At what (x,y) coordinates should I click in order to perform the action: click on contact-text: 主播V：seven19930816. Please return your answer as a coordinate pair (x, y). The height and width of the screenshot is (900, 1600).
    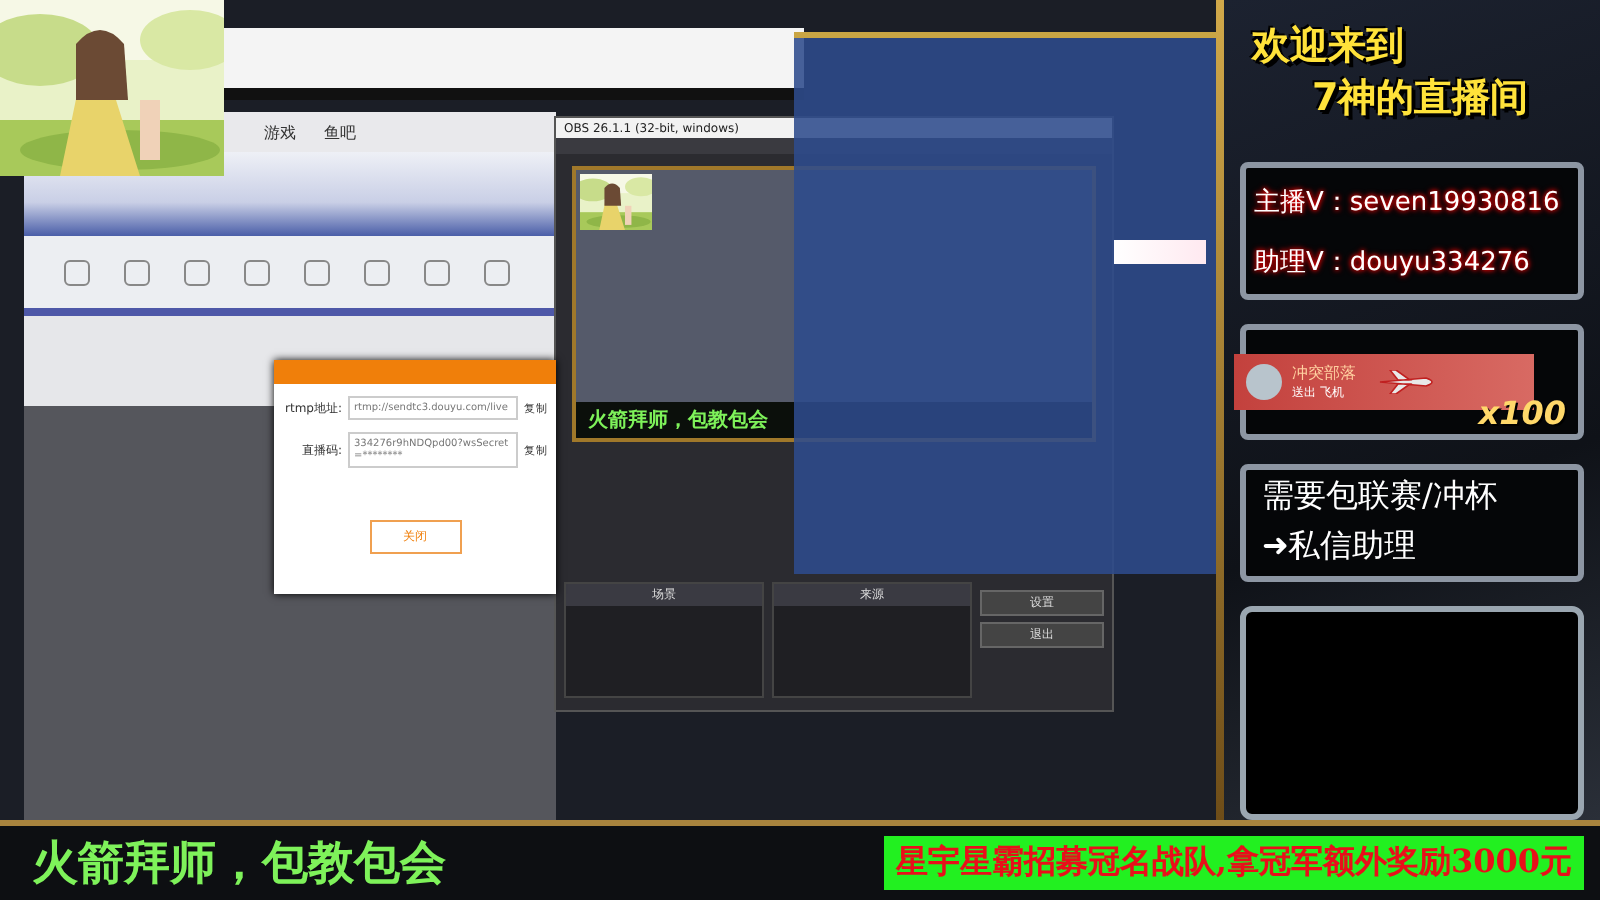
    Looking at the image, I should click on (1407, 203).